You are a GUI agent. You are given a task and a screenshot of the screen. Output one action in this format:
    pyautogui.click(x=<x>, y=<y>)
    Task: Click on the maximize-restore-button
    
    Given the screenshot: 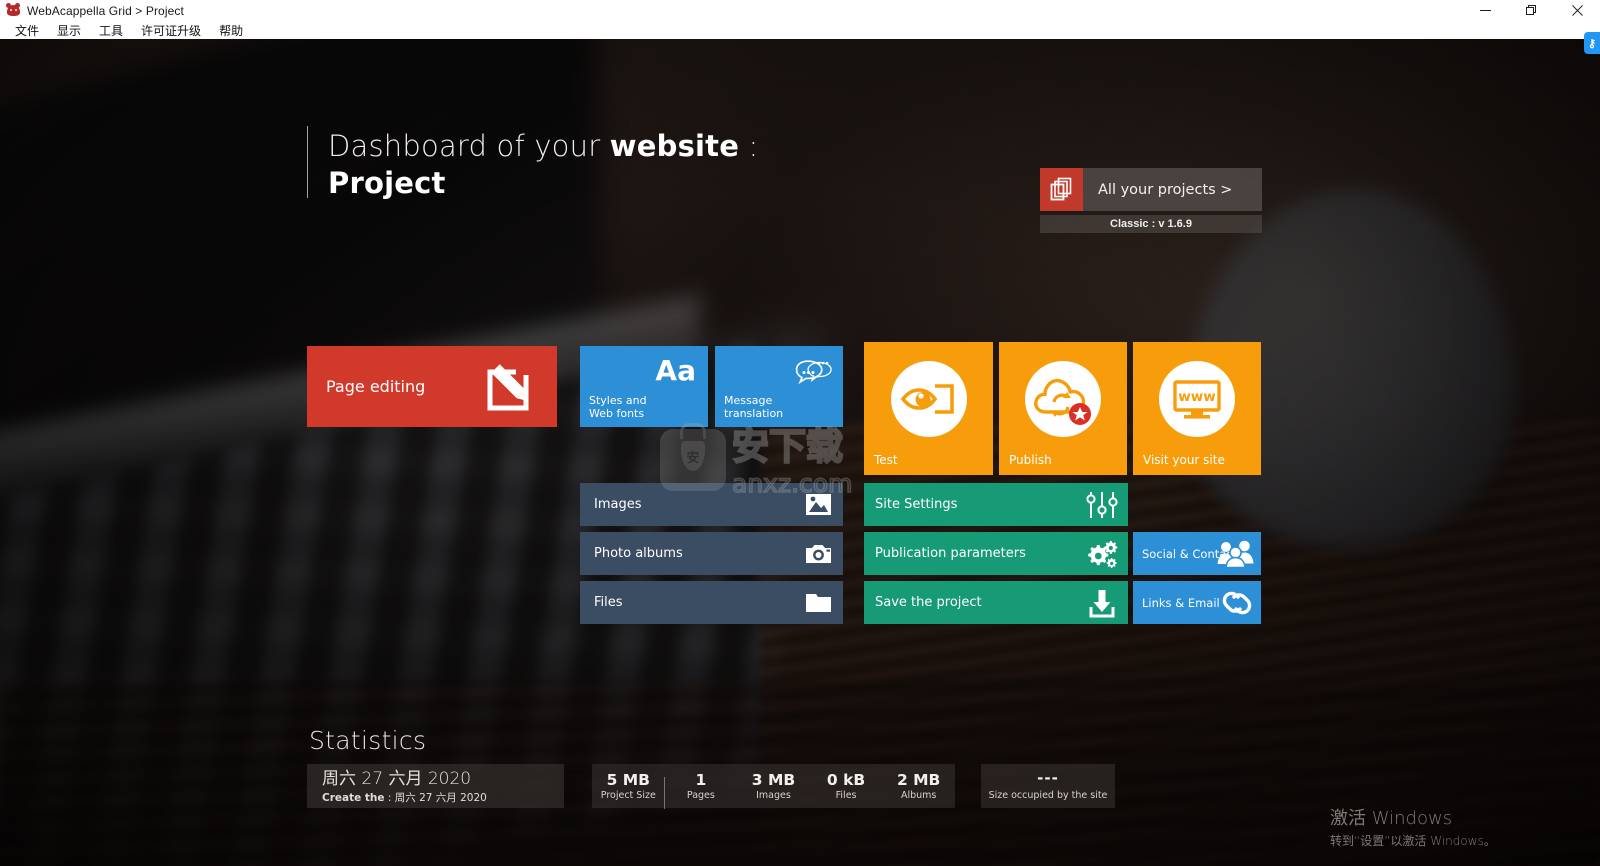 What is the action you would take?
    pyautogui.click(x=1531, y=10)
    